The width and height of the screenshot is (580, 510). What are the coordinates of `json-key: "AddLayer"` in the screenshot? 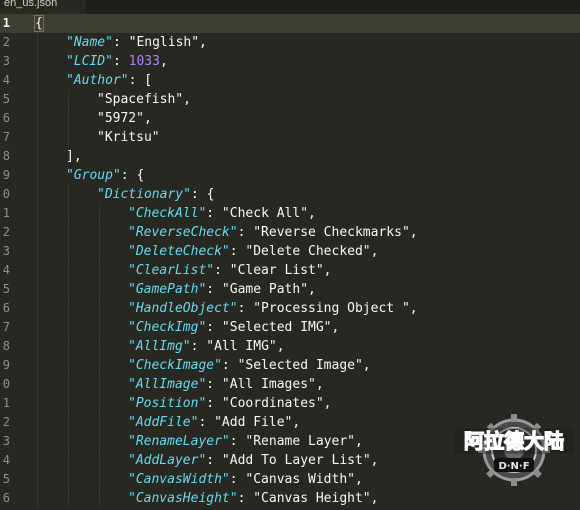 It's located at (167, 460).